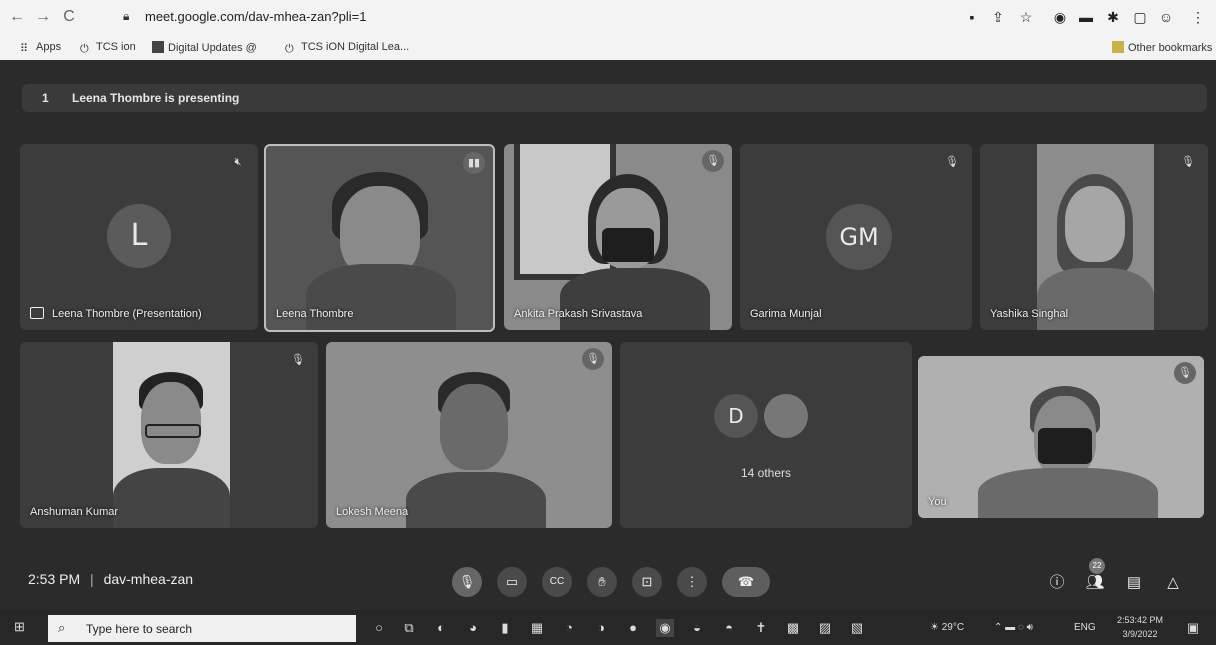 This screenshot has height=645, width=1216. What do you see at coordinates (1029, 314) in the screenshot?
I see `participant-name: Yashika Singhal` at bounding box center [1029, 314].